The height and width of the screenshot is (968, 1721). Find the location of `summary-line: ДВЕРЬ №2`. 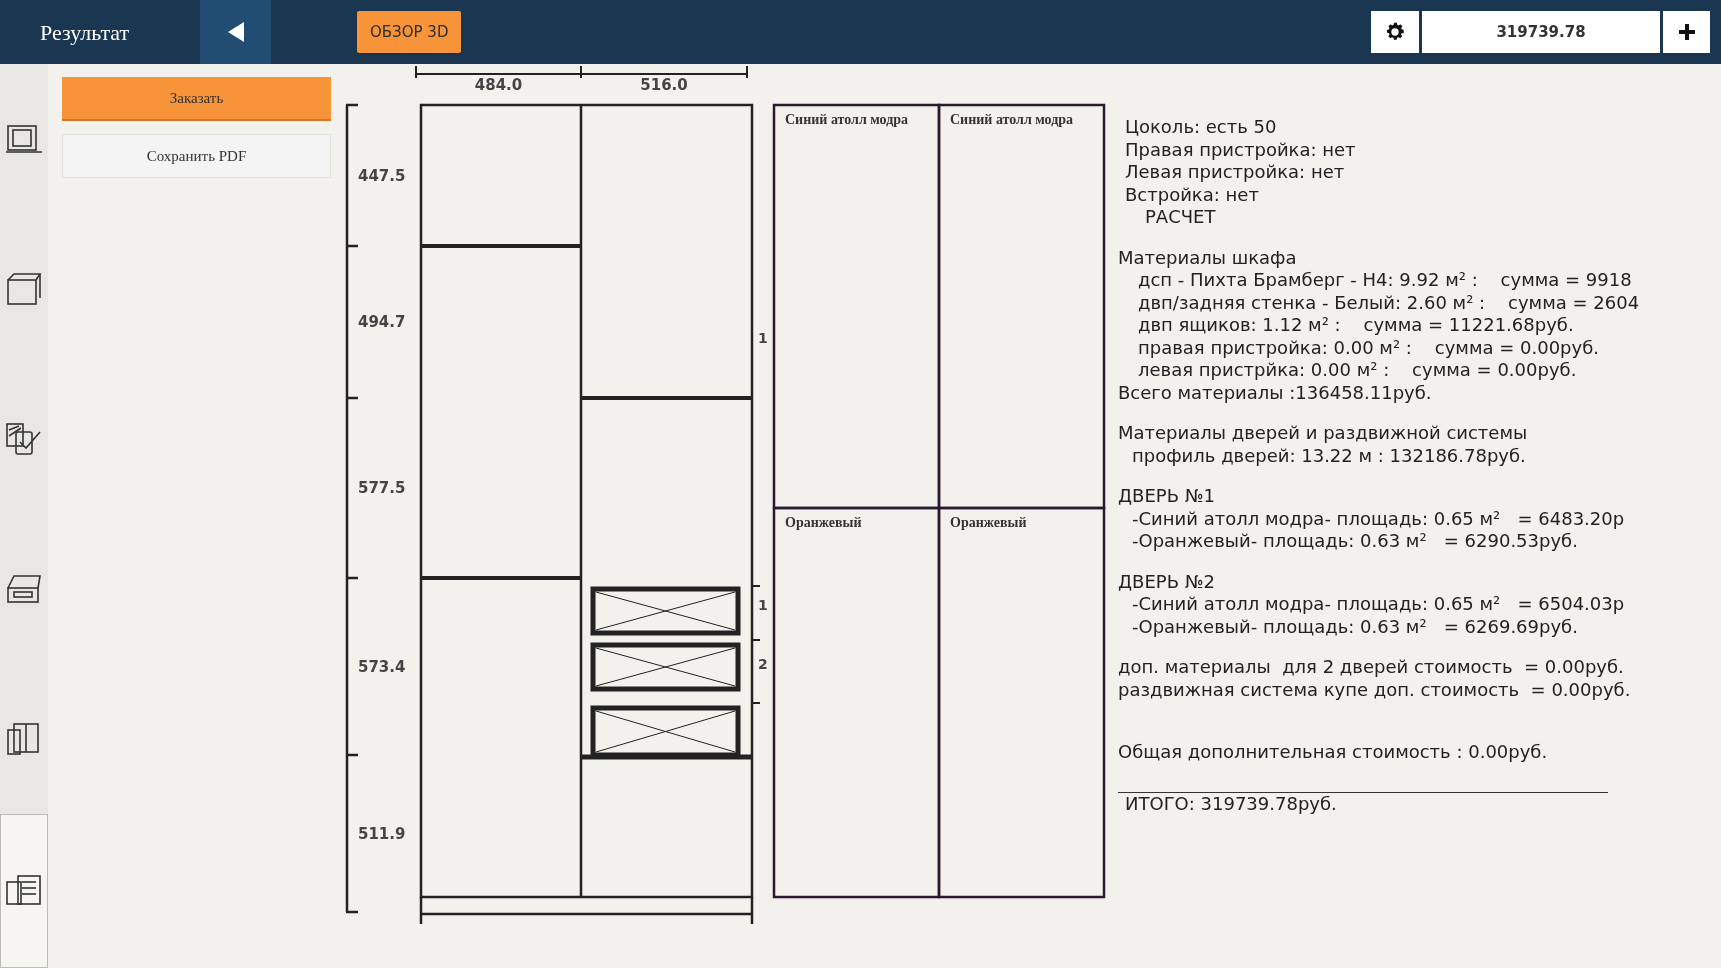

summary-line: ДВЕРЬ №2 is located at coordinates (1166, 581).